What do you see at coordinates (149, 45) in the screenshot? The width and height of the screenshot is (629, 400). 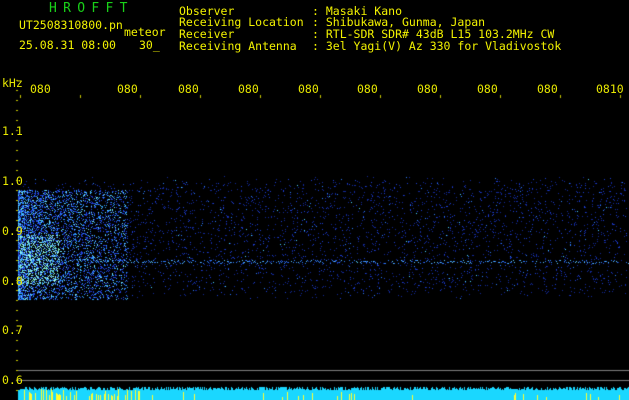 I see `value-label: 30_` at bounding box center [149, 45].